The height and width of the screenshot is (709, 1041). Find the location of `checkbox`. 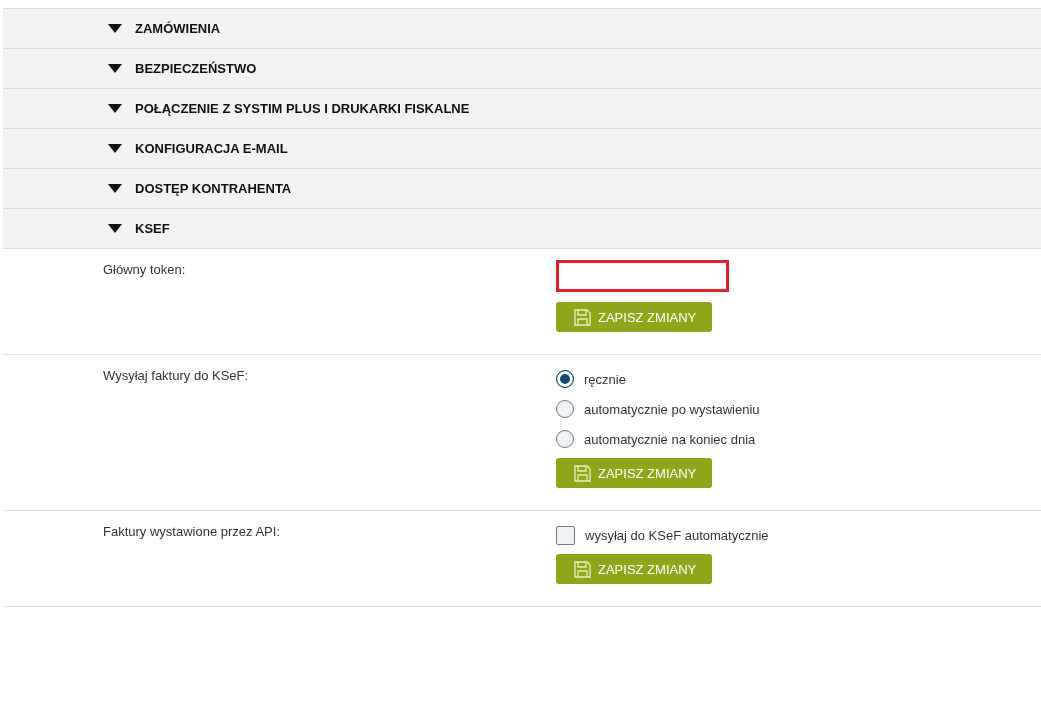

checkbox is located at coordinates (565, 535).